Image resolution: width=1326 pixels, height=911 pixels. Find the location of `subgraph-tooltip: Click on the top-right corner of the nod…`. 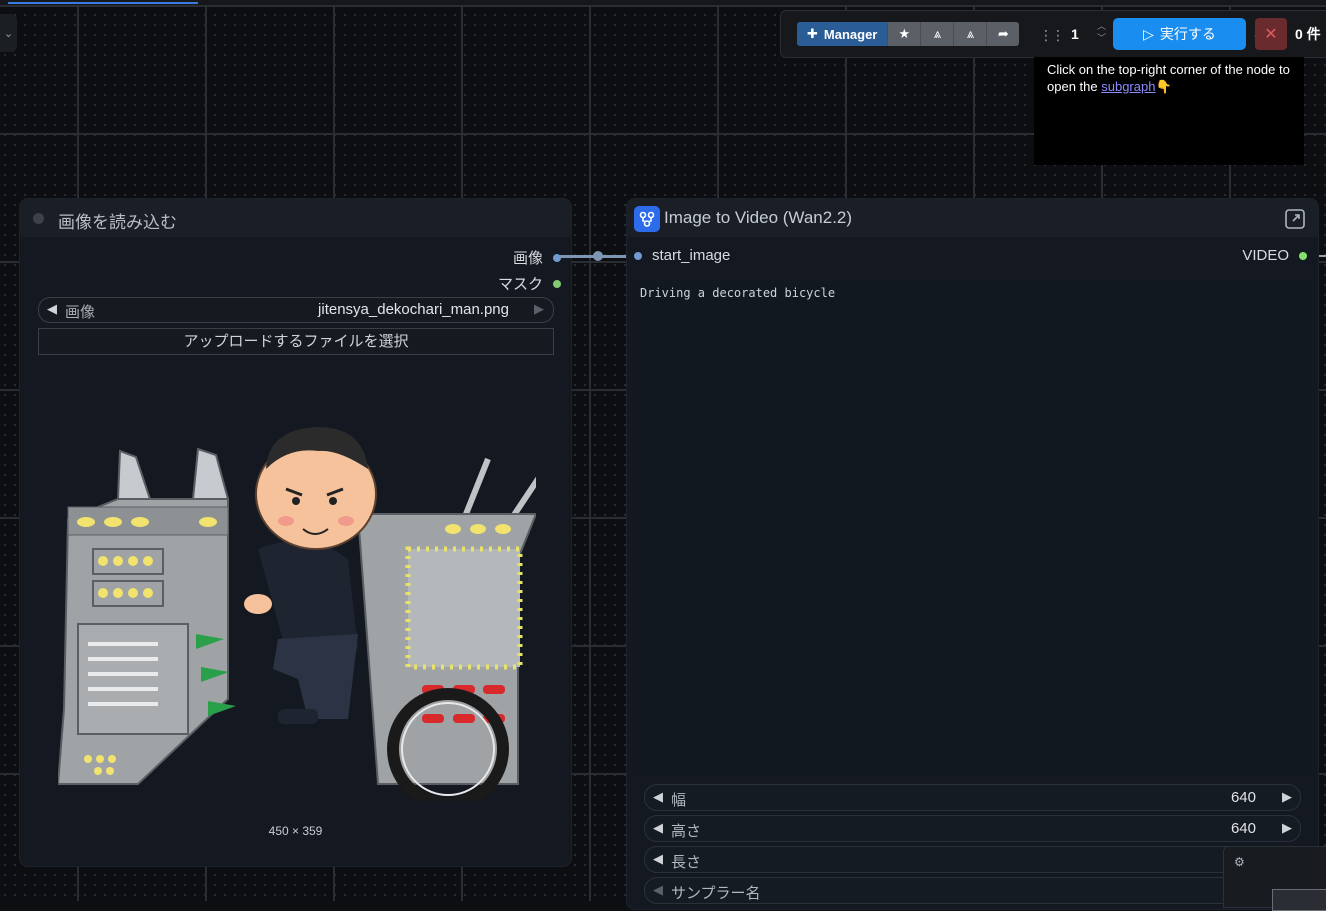

subgraph-tooltip: Click on the top-right corner of the nod… is located at coordinates (1169, 111).